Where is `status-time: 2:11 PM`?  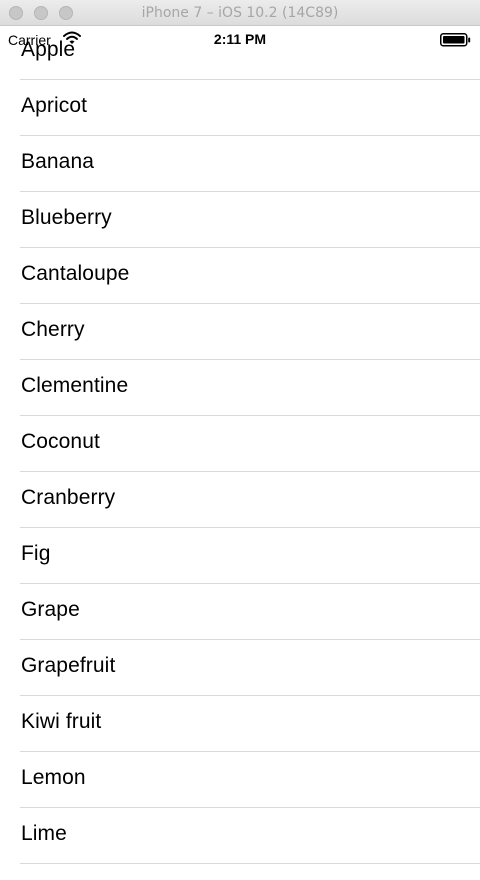 status-time: 2:11 PM is located at coordinates (240, 39).